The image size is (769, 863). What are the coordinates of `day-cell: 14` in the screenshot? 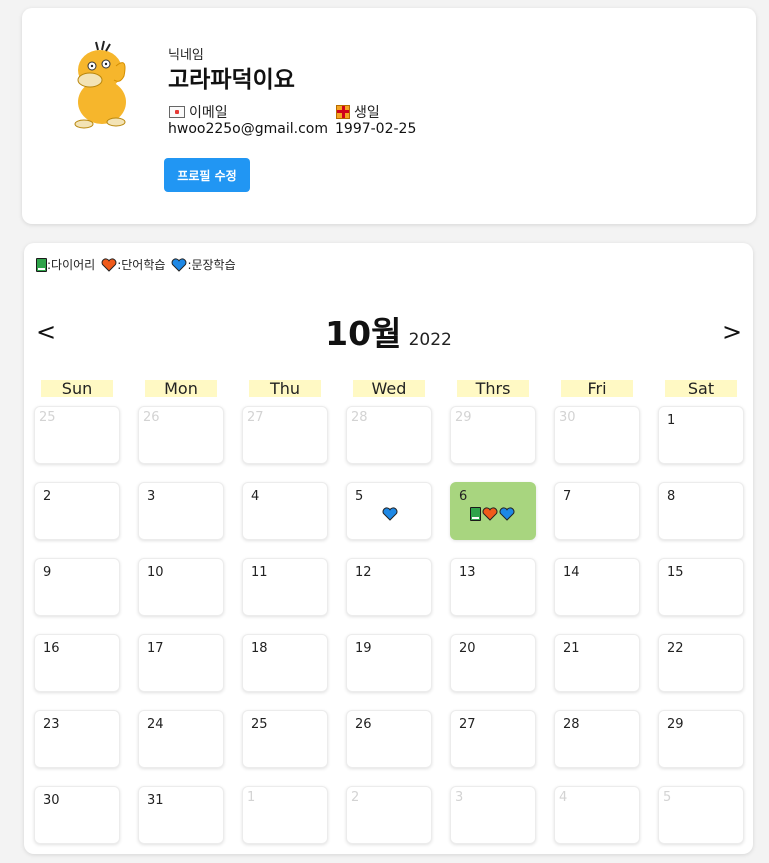 It's located at (597, 587).